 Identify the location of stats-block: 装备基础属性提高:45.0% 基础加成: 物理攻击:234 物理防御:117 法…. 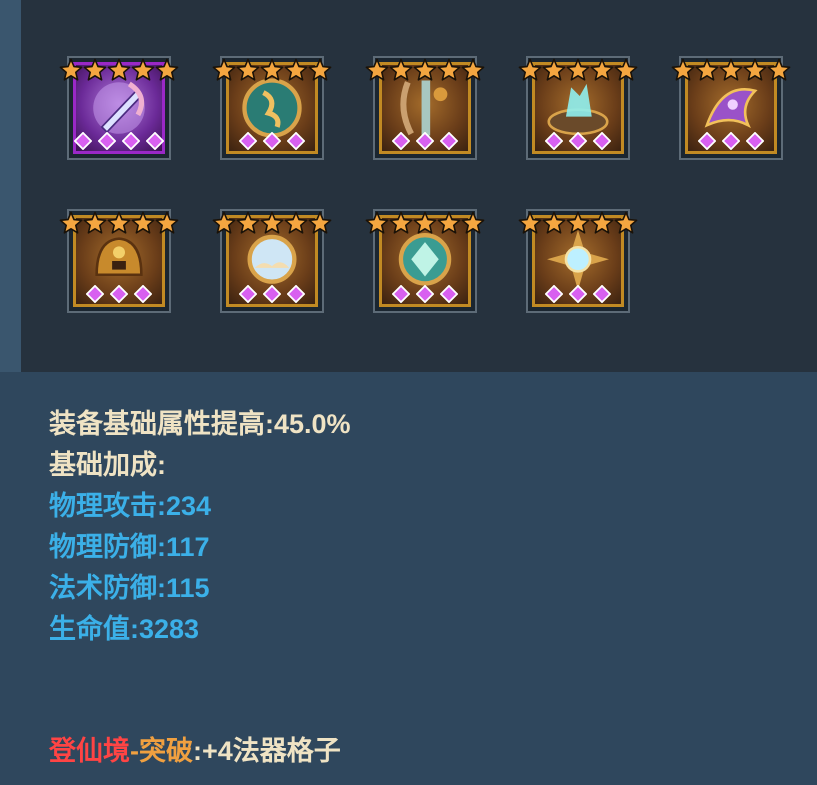
(200, 527).